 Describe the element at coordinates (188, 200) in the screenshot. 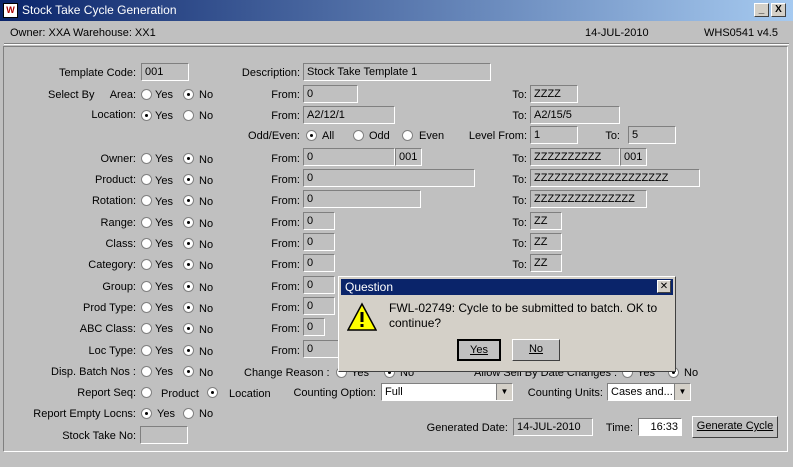

I see `rotation-no-radio` at that location.